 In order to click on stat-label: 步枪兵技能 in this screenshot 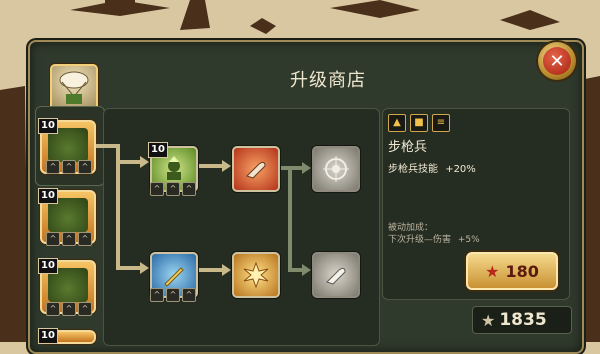, I will do `click(413, 169)`.